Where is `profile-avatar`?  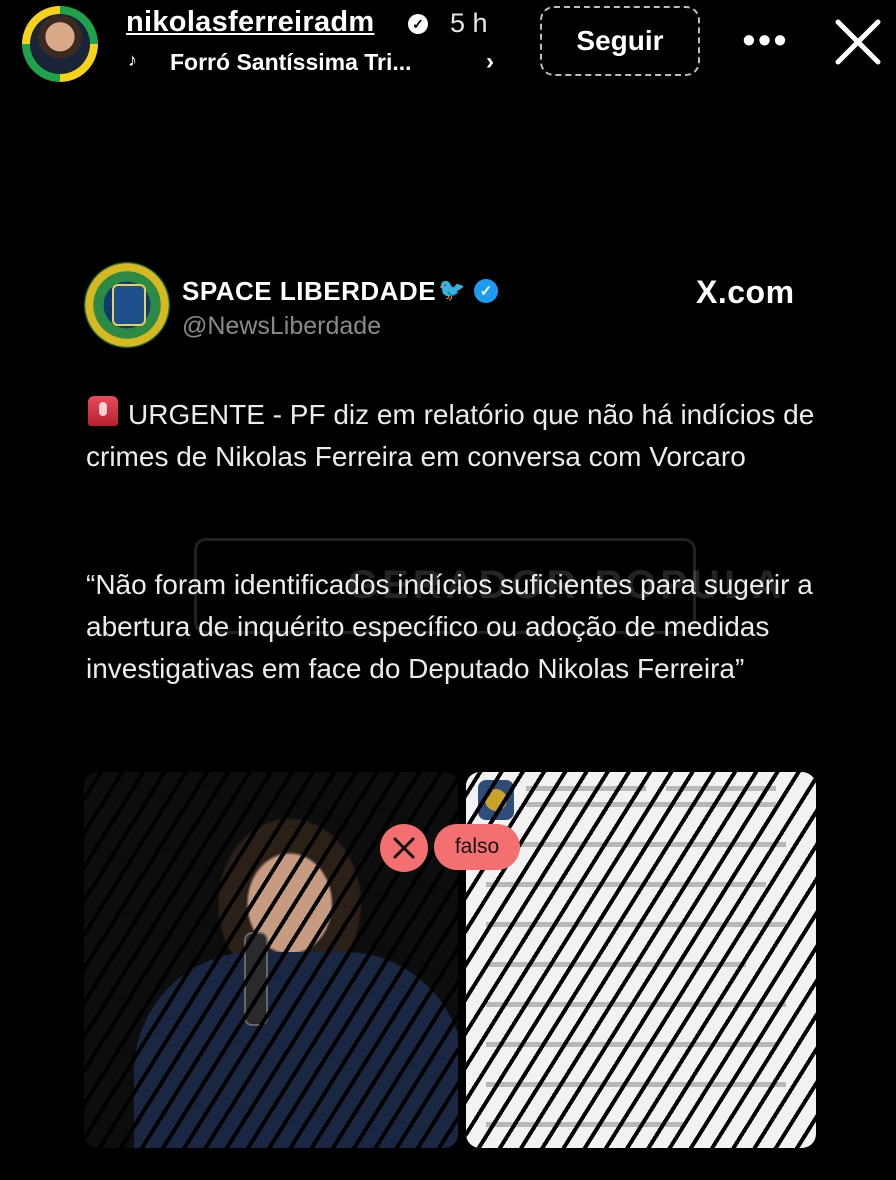 profile-avatar is located at coordinates (60, 44).